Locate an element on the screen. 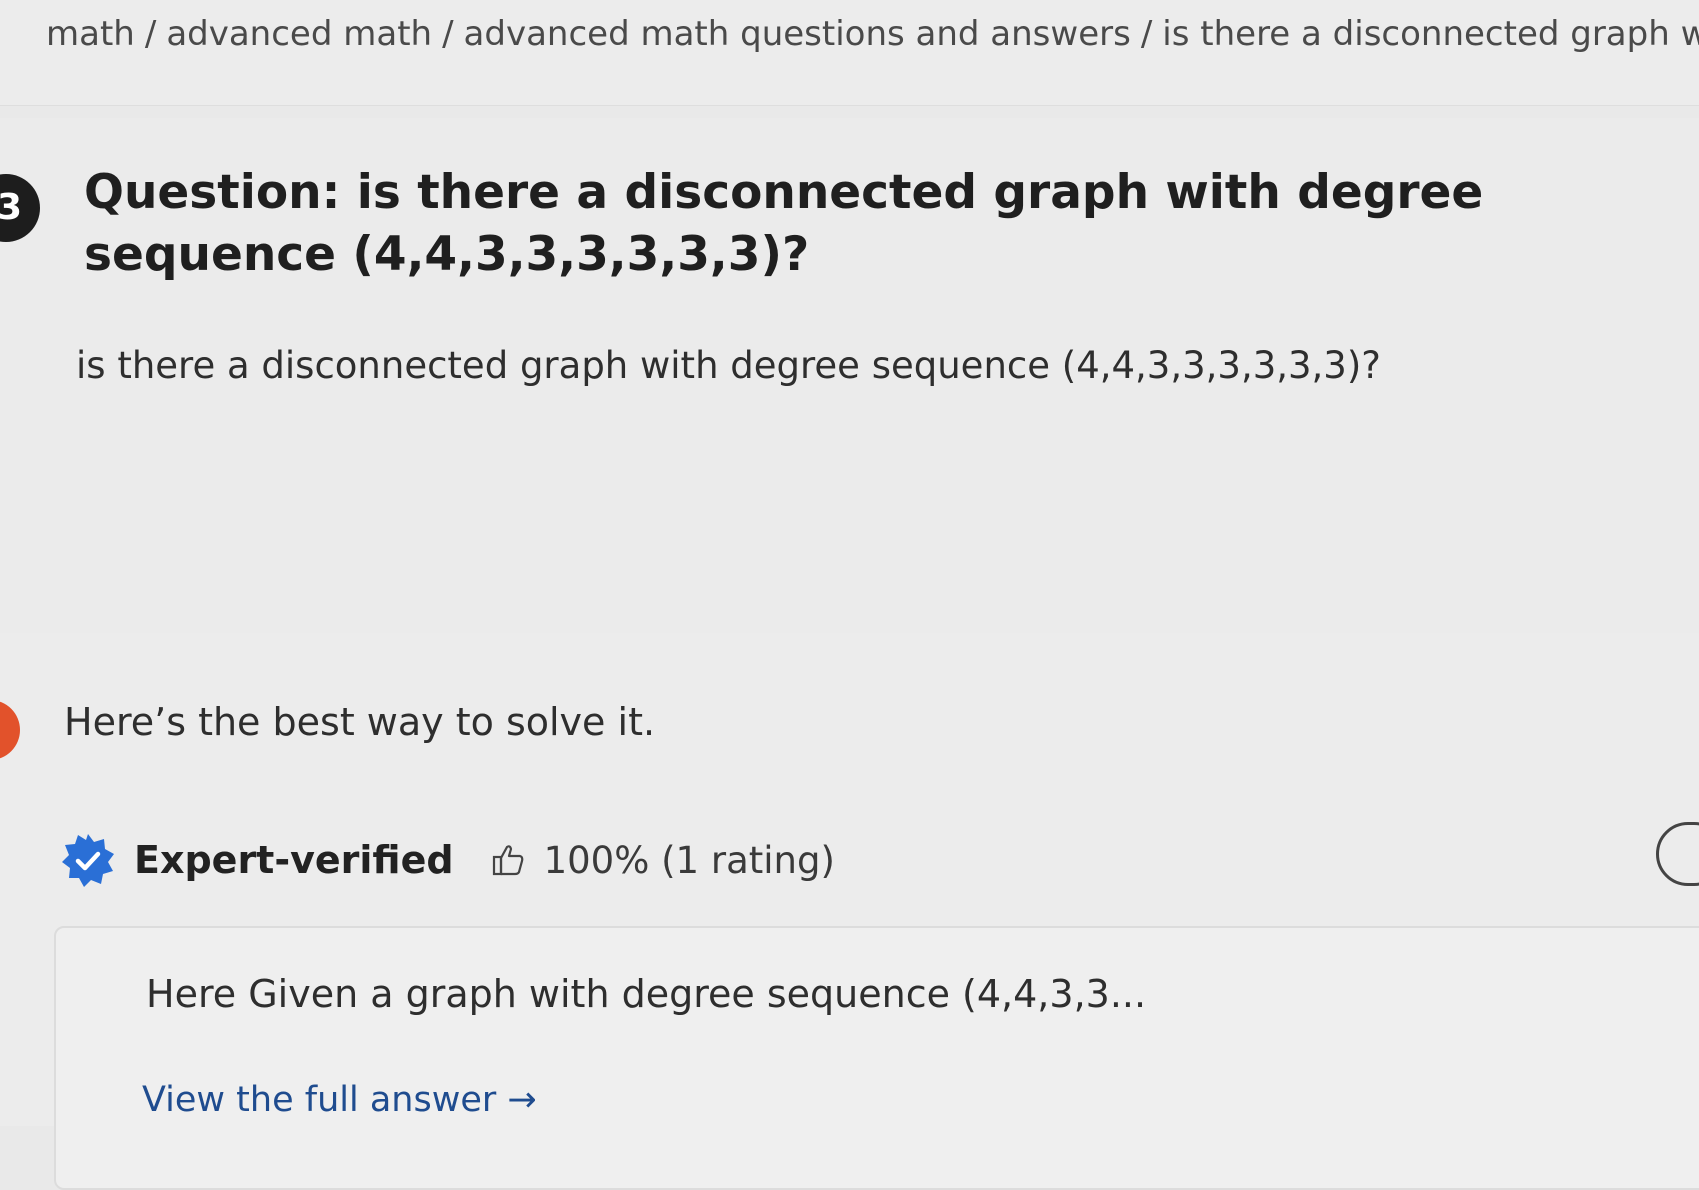  breadcrumb-item-math: math is located at coordinates (90, 34).